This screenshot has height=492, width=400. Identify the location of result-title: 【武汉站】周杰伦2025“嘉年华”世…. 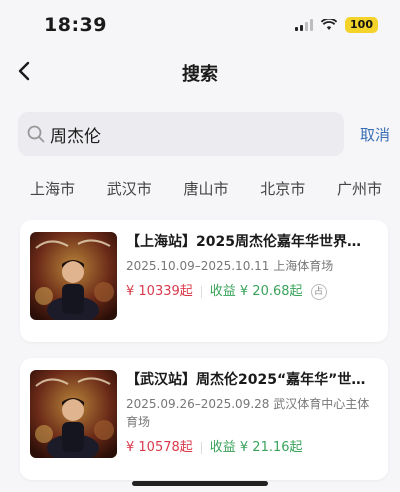
(246, 380).